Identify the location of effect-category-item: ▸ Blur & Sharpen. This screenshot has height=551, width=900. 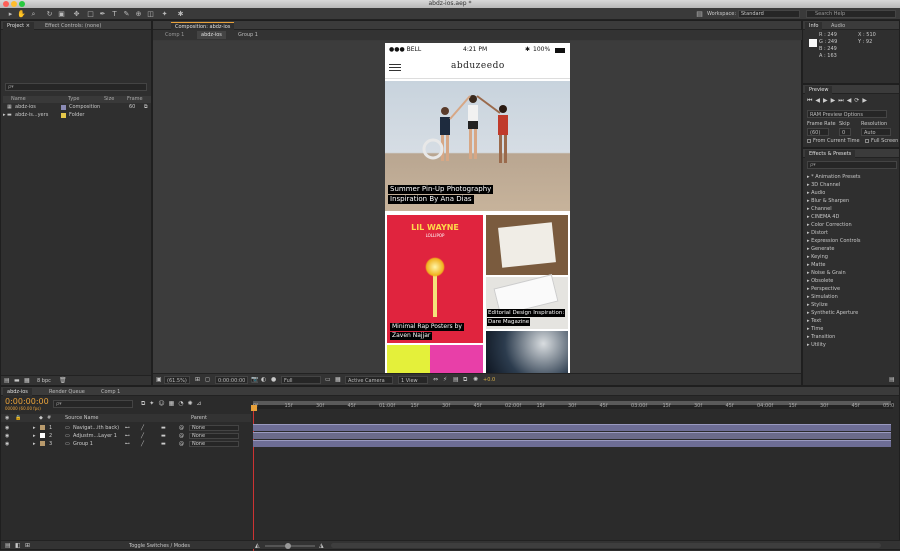
(828, 201).